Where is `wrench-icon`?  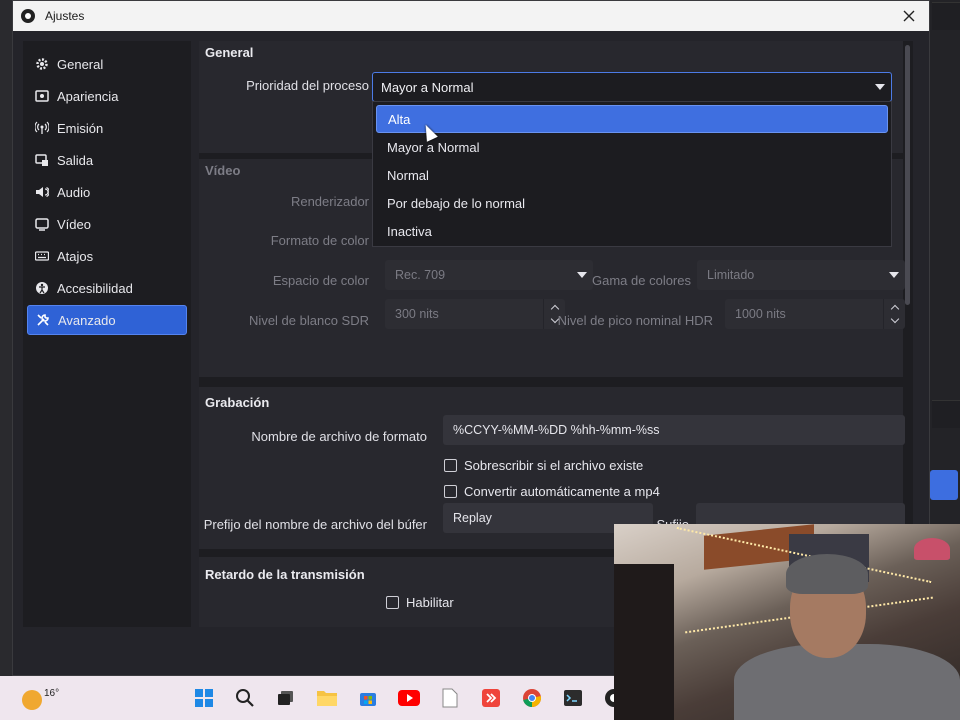 wrench-icon is located at coordinates (43, 320).